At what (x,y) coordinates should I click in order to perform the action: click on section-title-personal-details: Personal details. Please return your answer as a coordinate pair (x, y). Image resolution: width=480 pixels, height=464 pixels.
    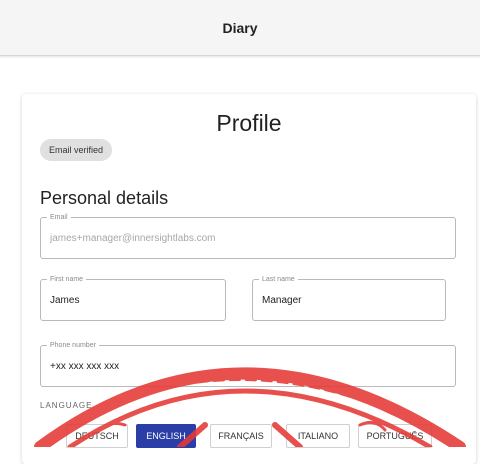
    Looking at the image, I should click on (104, 198).